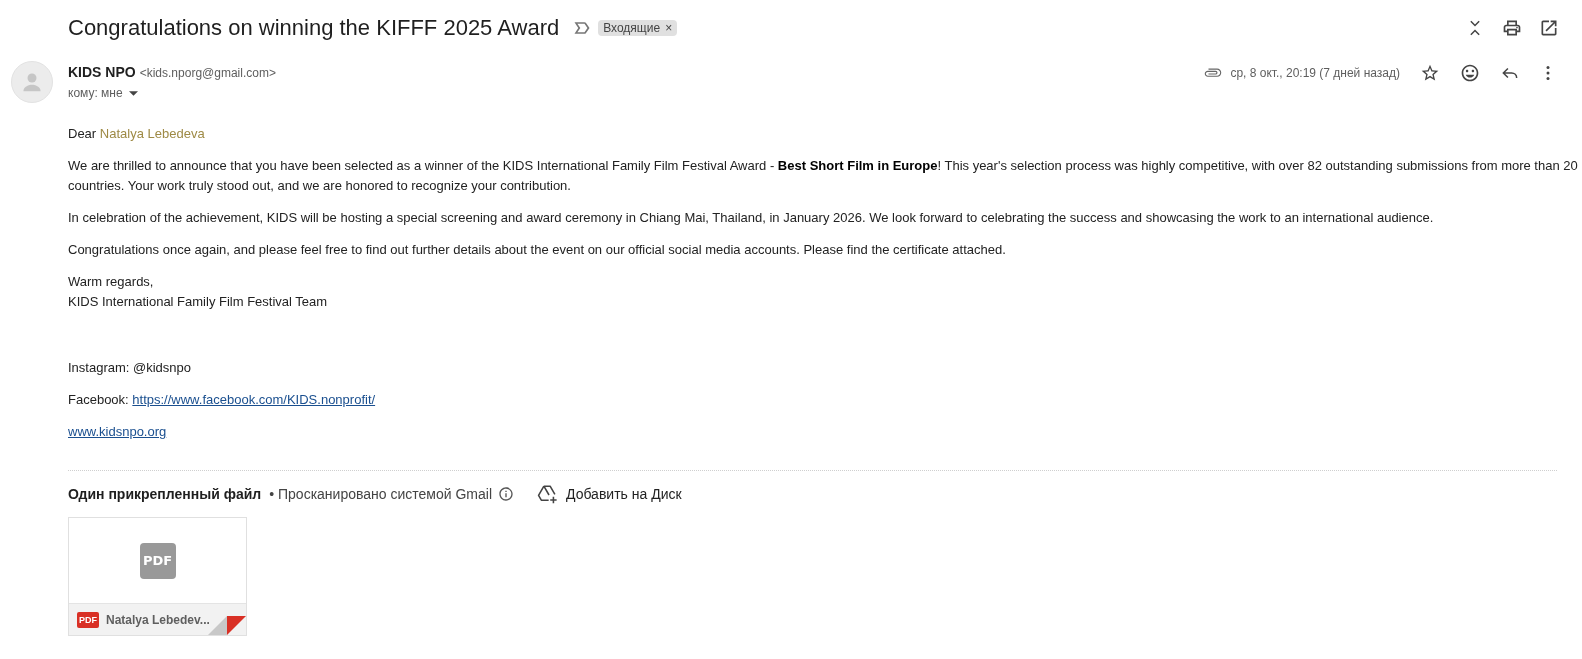 The height and width of the screenshot is (659, 1582). I want to click on label-name: Входящие, so click(632, 28).